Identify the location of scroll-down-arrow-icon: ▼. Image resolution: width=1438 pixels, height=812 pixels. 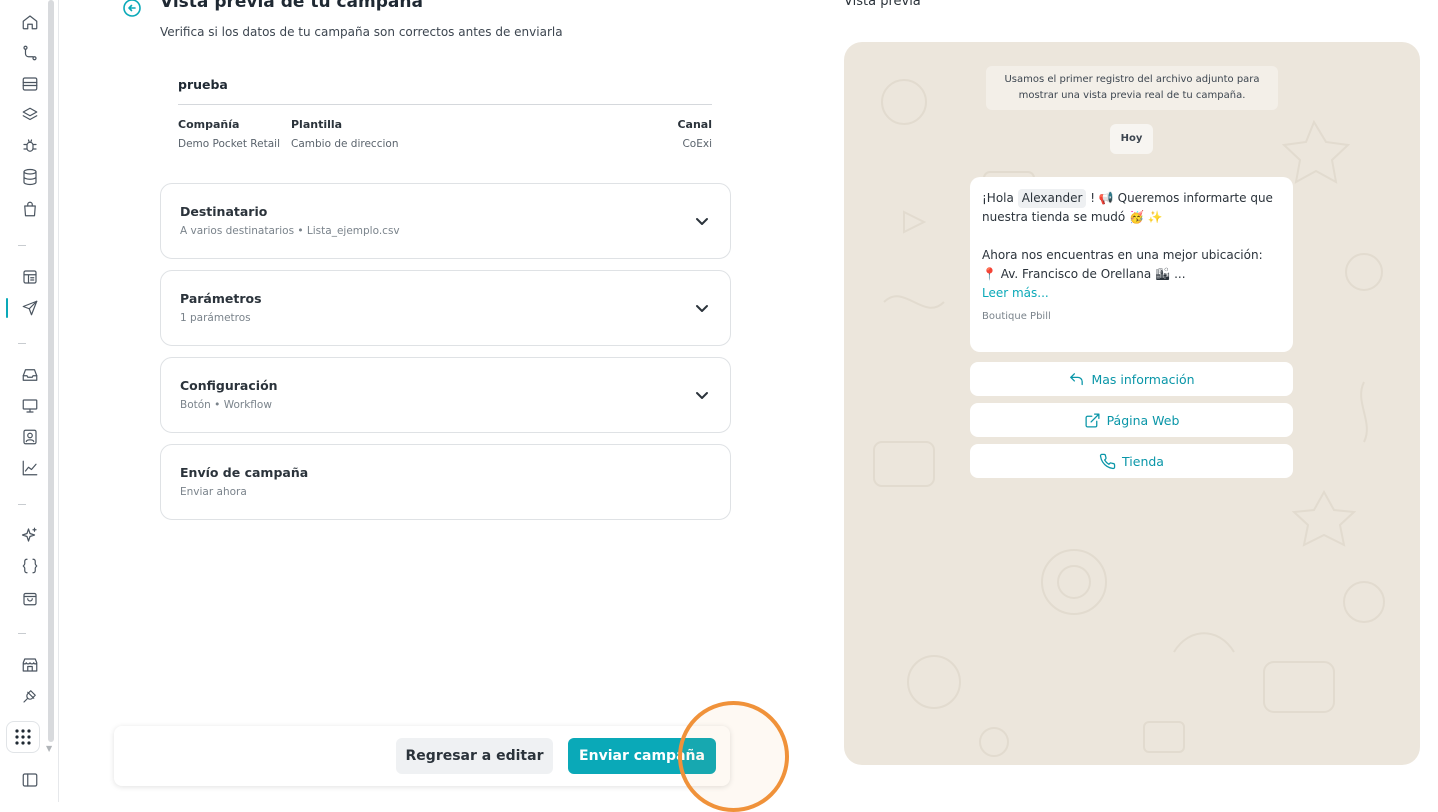
(49, 748).